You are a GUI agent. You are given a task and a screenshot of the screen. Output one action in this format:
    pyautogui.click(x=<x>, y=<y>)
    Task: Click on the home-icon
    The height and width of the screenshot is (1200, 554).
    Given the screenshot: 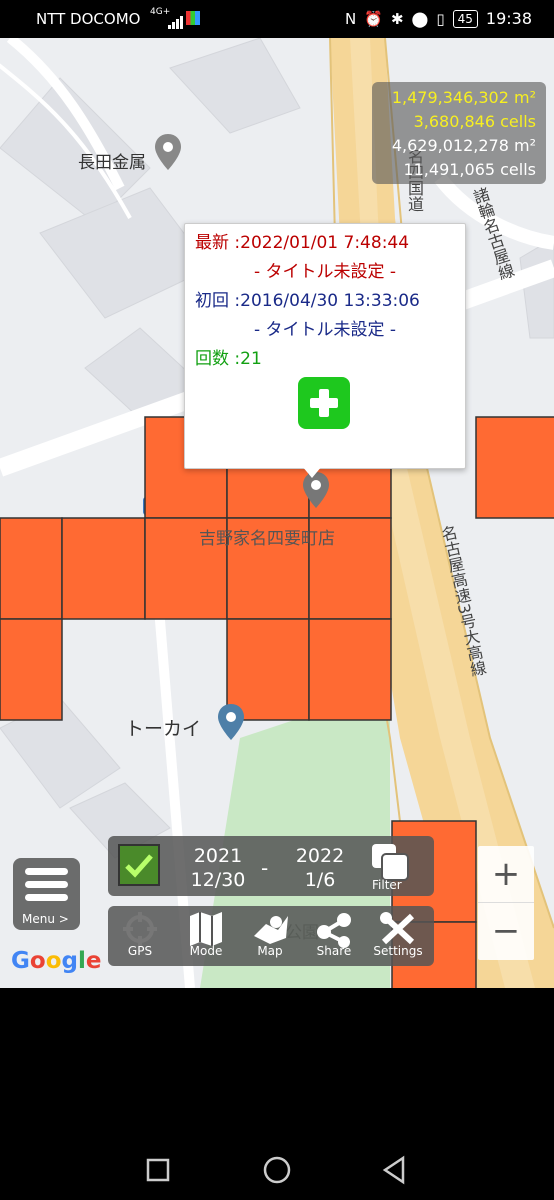 What is the action you would take?
    pyautogui.click(x=277, y=1170)
    